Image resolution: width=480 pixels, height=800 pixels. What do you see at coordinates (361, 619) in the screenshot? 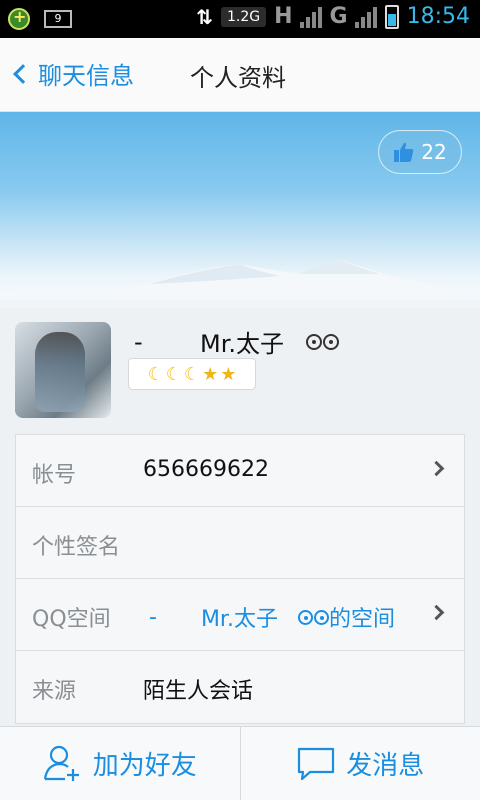
I see `qzone-suffix: 的空间` at bounding box center [361, 619].